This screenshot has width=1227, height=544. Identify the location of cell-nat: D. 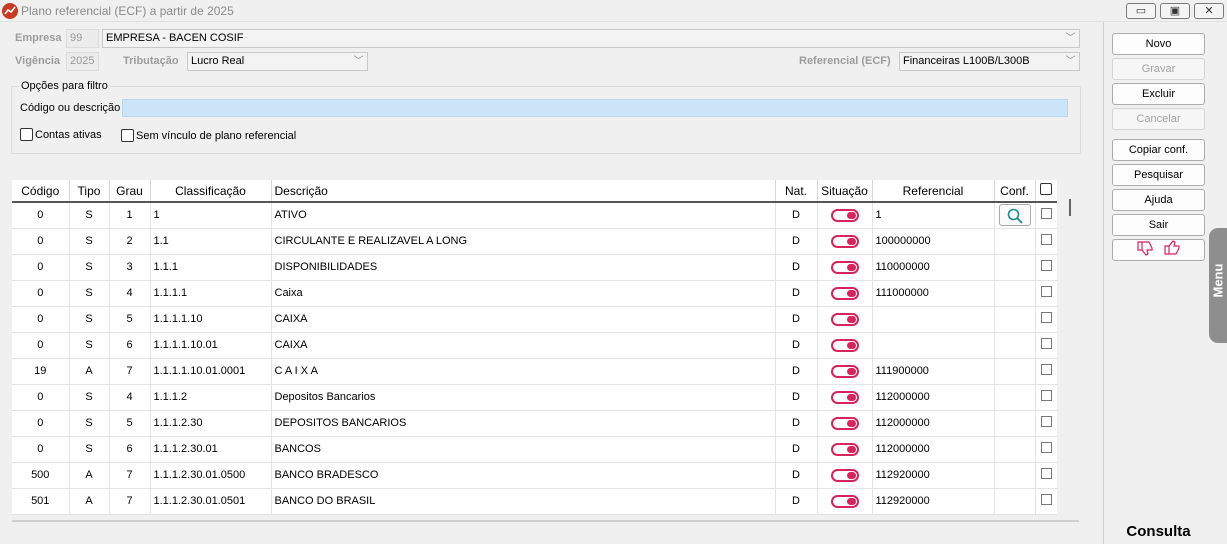
(796, 215).